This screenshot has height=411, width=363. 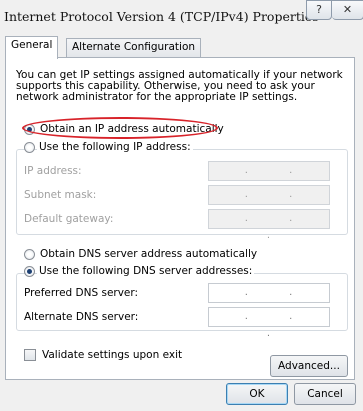 I want to click on use-following-dns-label: Use the following DNS server addresses:, so click(x=146, y=271).